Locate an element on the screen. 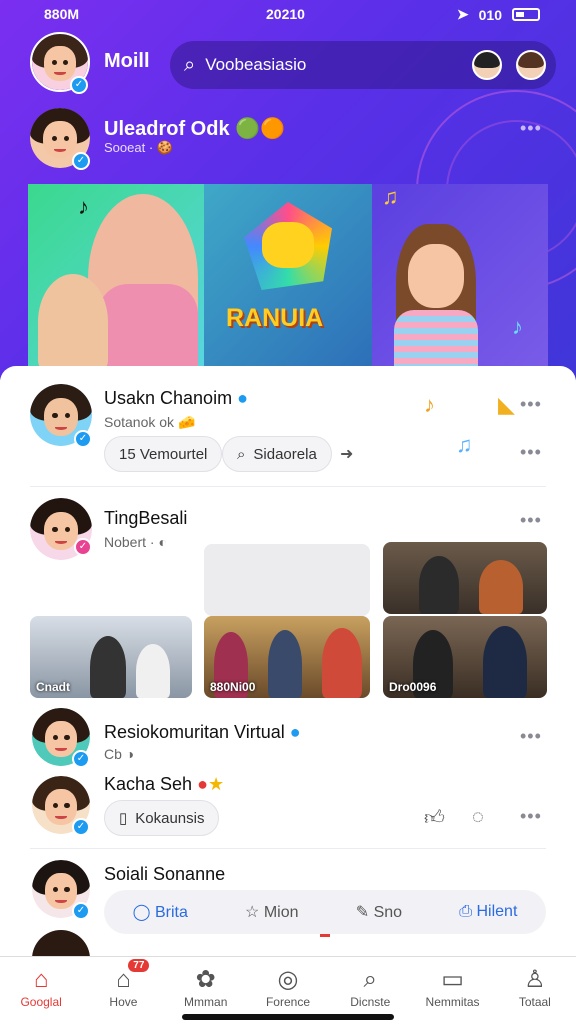  action-hilent: ⎙ Hilent is located at coordinates (488, 912).